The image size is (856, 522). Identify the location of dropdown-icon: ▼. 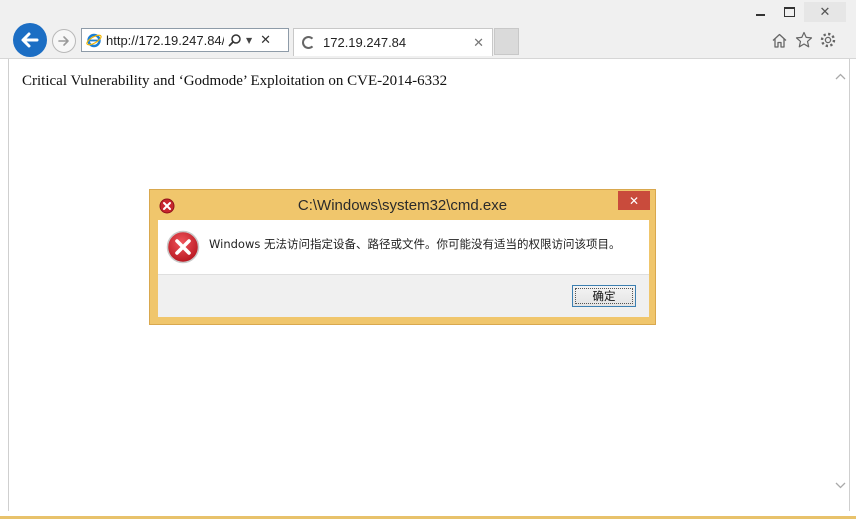
(249, 40).